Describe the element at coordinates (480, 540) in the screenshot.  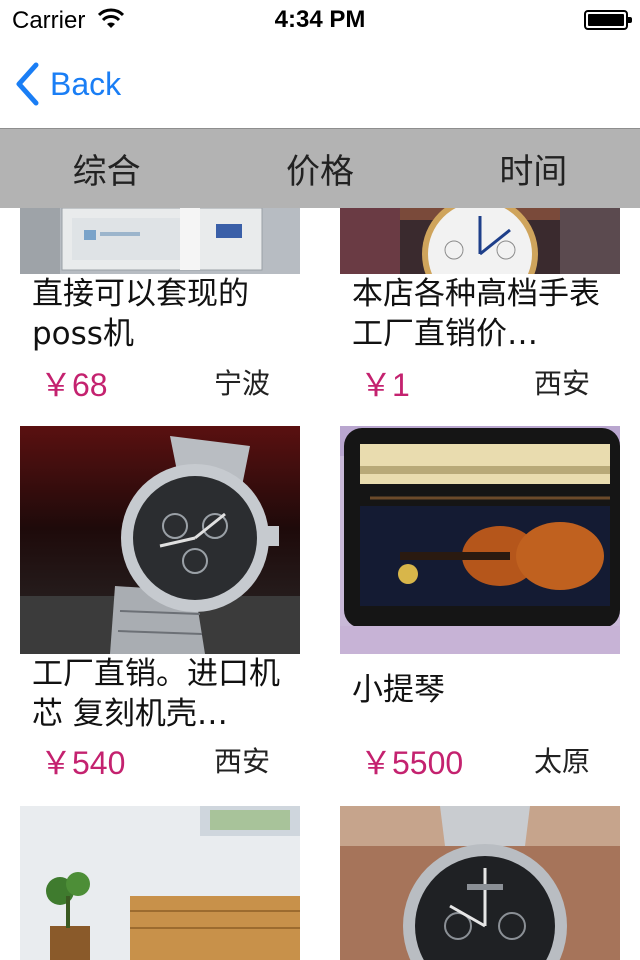
I see `violin-case-photo` at that location.